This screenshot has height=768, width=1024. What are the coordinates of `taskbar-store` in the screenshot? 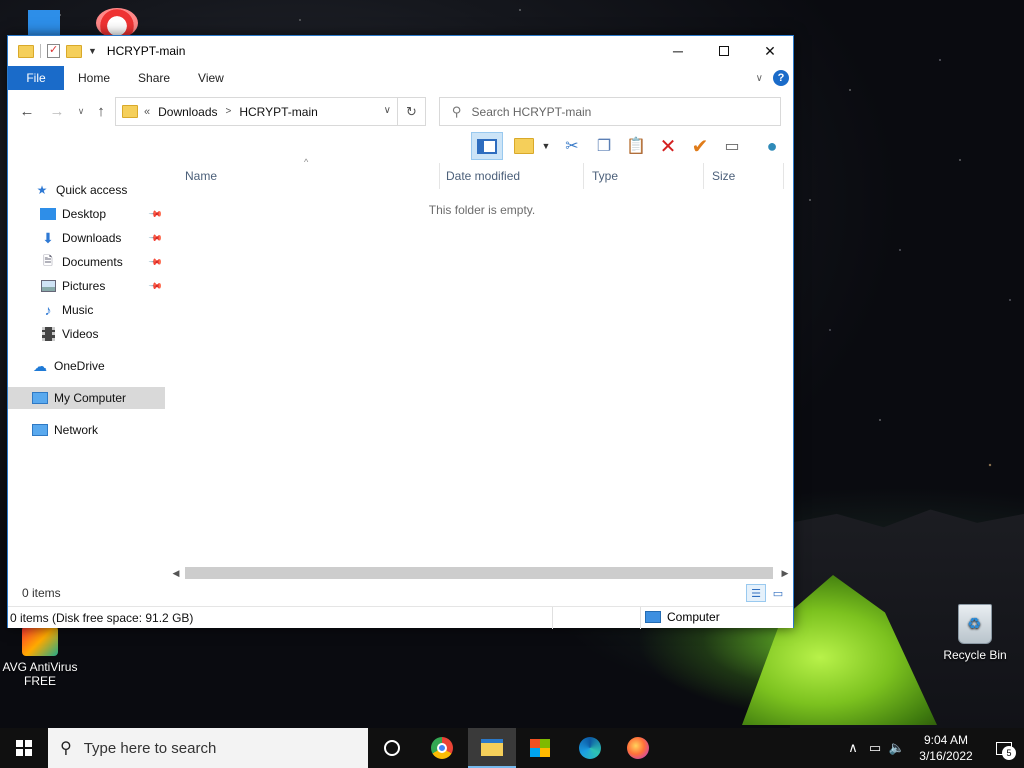 It's located at (540, 748).